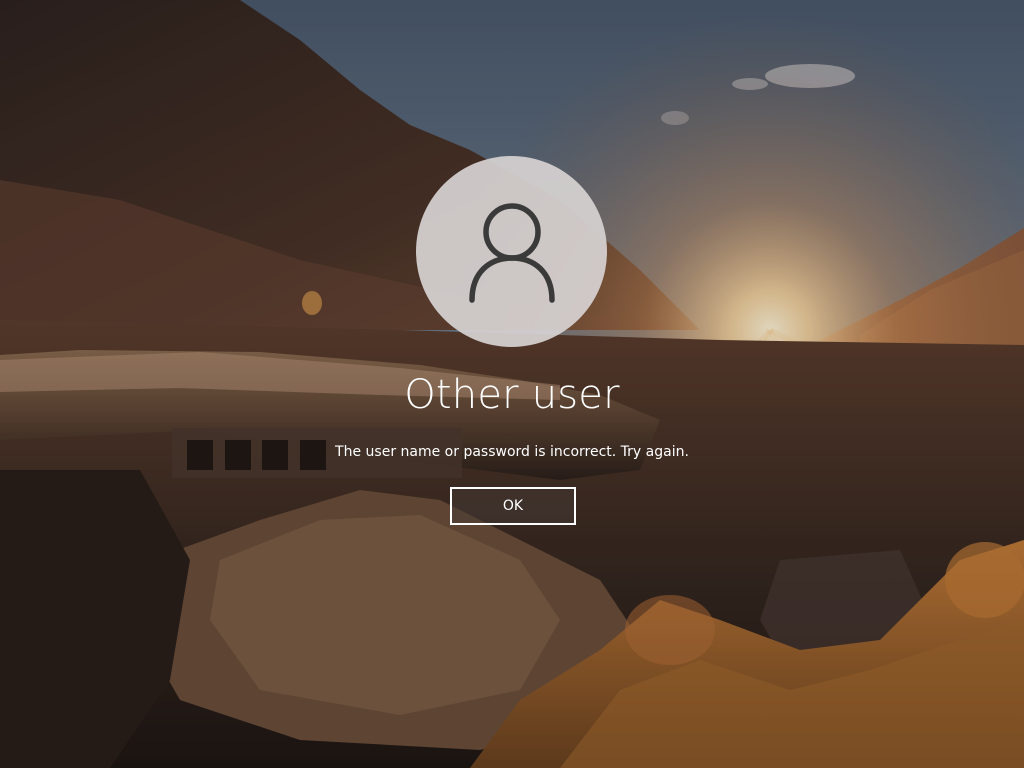 The height and width of the screenshot is (768, 1024). I want to click on ok-button: OK, so click(513, 506).